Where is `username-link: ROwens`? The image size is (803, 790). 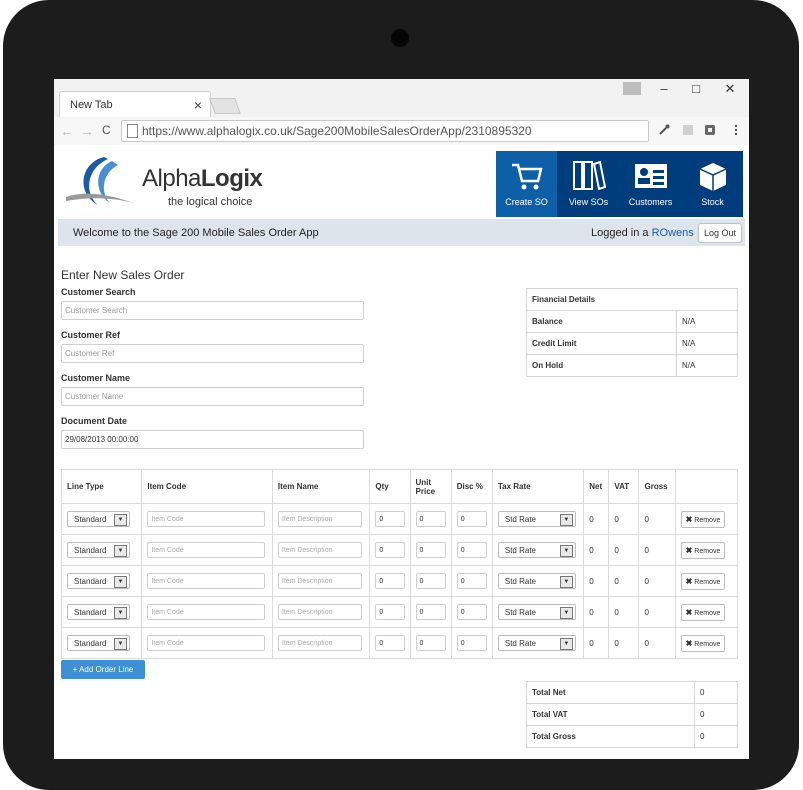 username-link: ROwens is located at coordinates (673, 233).